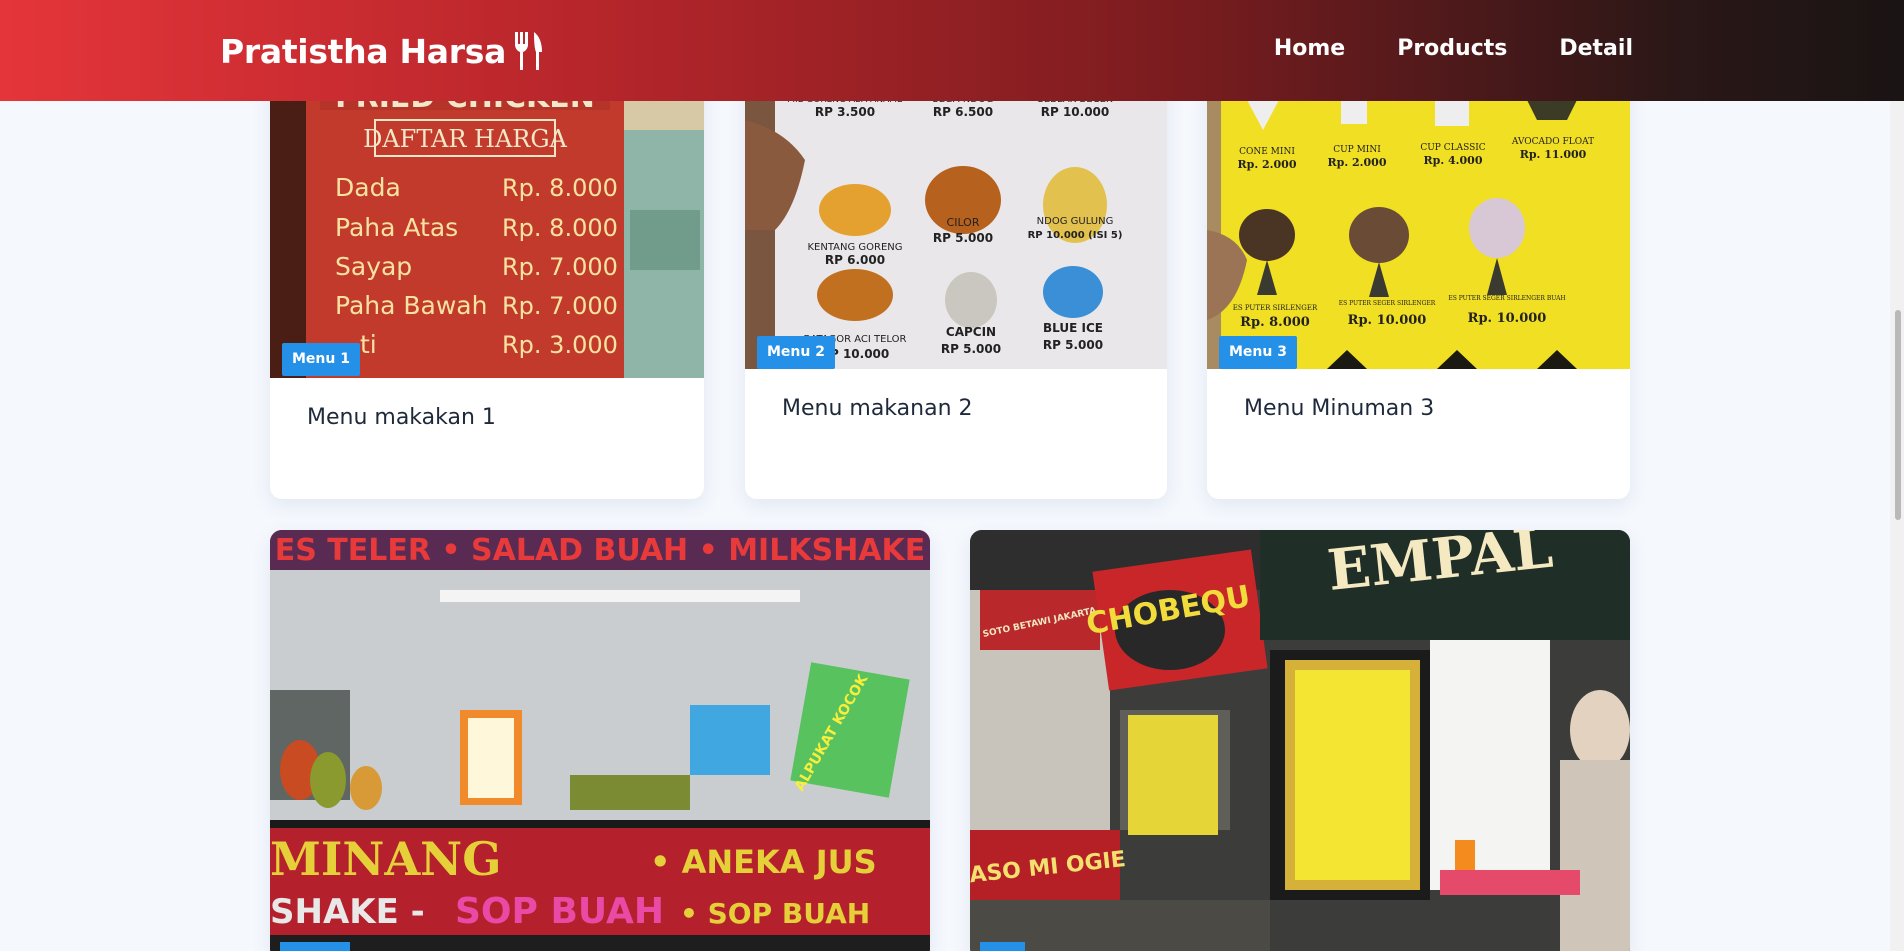 The image size is (1904, 951). What do you see at coordinates (1275, 308) in the screenshot?
I see `image-item-5: ES PUTER SIRLENGER` at bounding box center [1275, 308].